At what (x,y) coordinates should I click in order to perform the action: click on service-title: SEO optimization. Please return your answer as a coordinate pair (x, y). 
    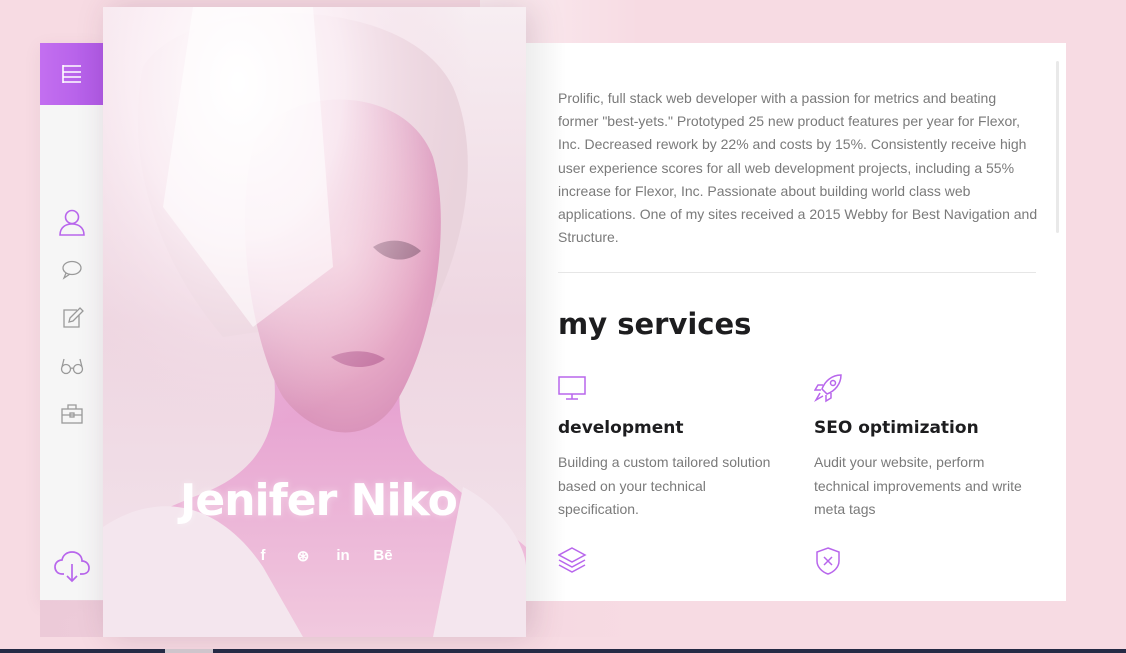
    Looking at the image, I should click on (896, 428).